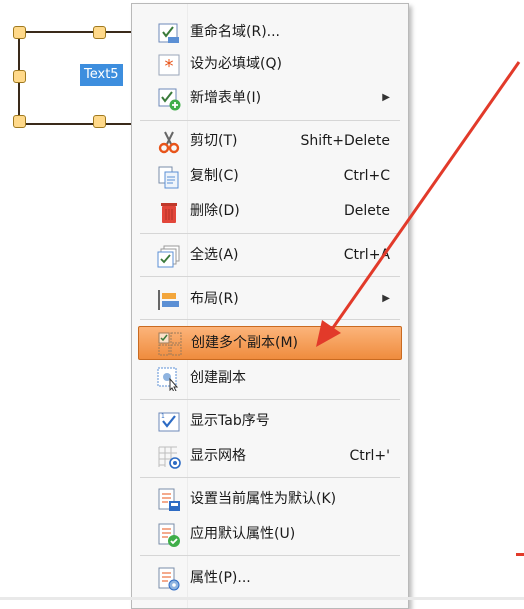  Describe the element at coordinates (99, 121) in the screenshot. I see `resize-handle-bottom-middle` at that location.